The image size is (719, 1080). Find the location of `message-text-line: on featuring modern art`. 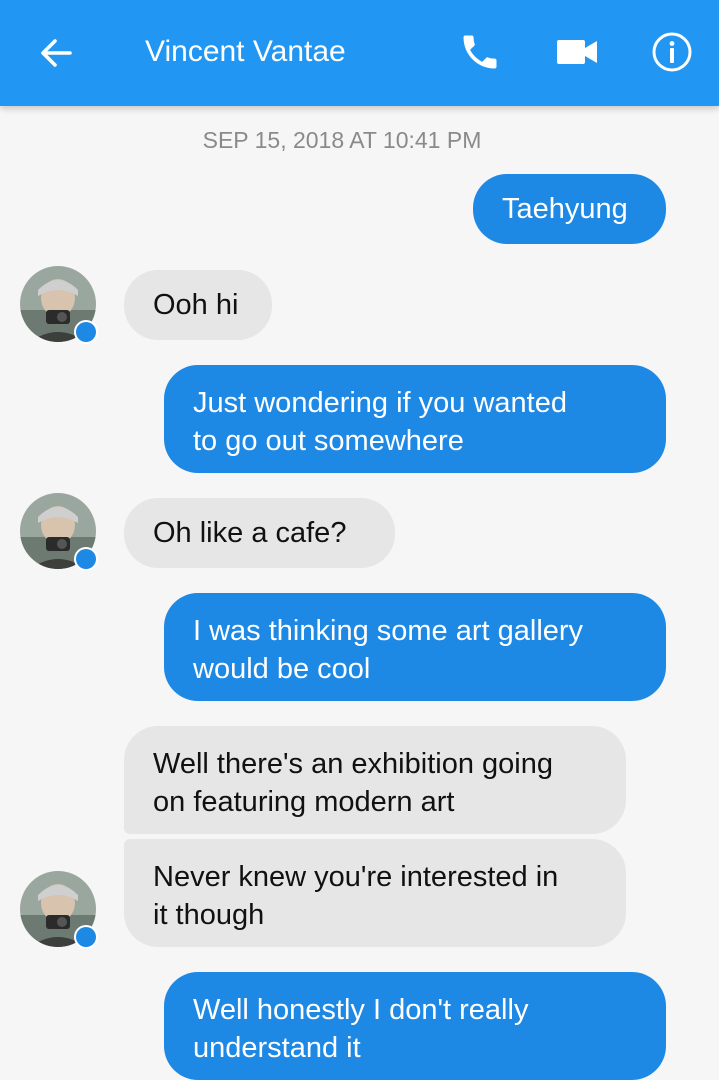

message-text-line: on featuring modern art is located at coordinates (304, 802).